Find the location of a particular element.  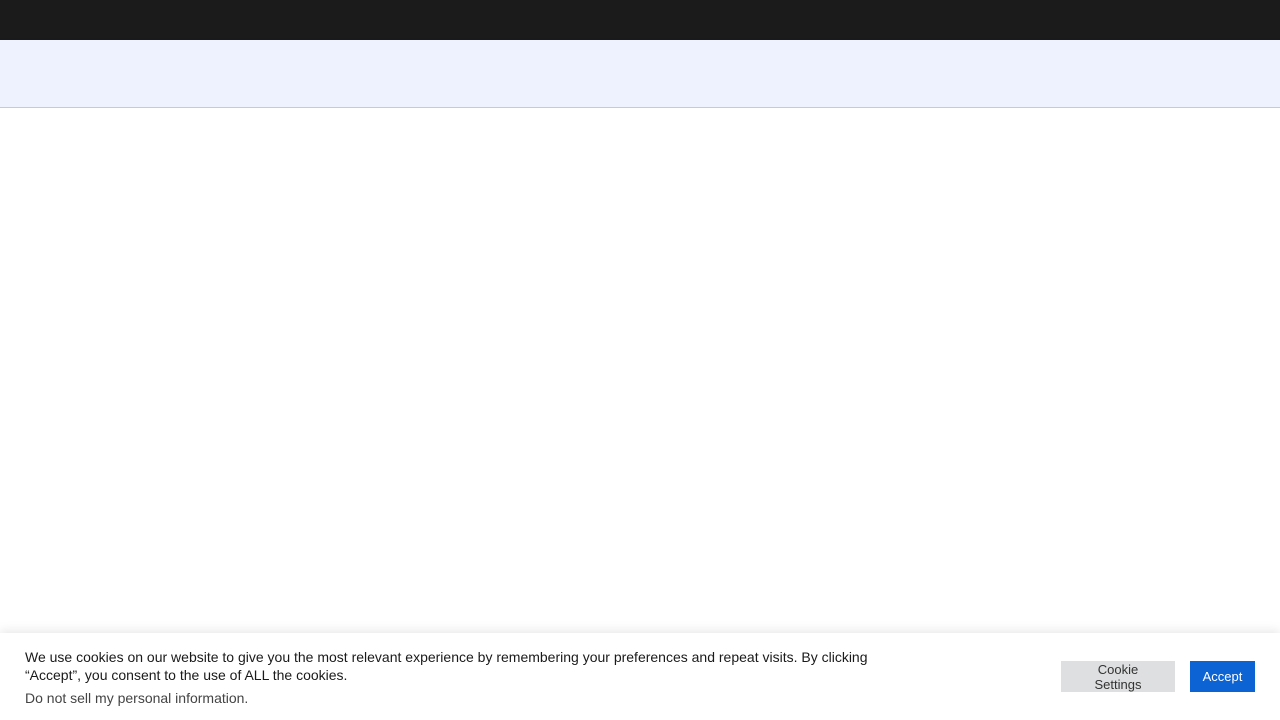

cookie-settings-button: Cookie Settings is located at coordinates (1118, 676).